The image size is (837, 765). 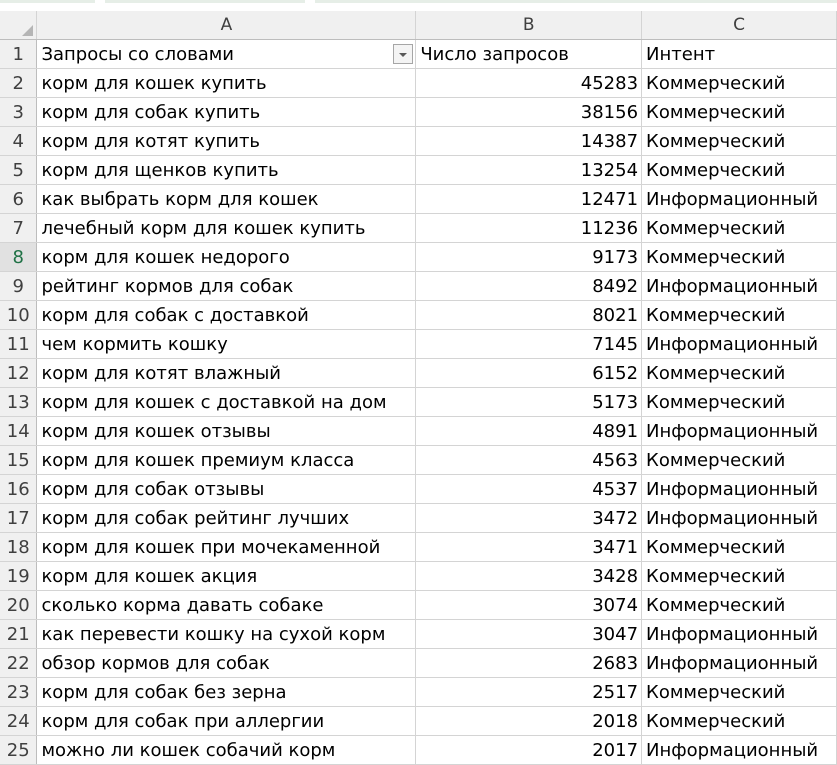 I want to click on cell-query: обзор кормов для собак, so click(x=226, y=663).